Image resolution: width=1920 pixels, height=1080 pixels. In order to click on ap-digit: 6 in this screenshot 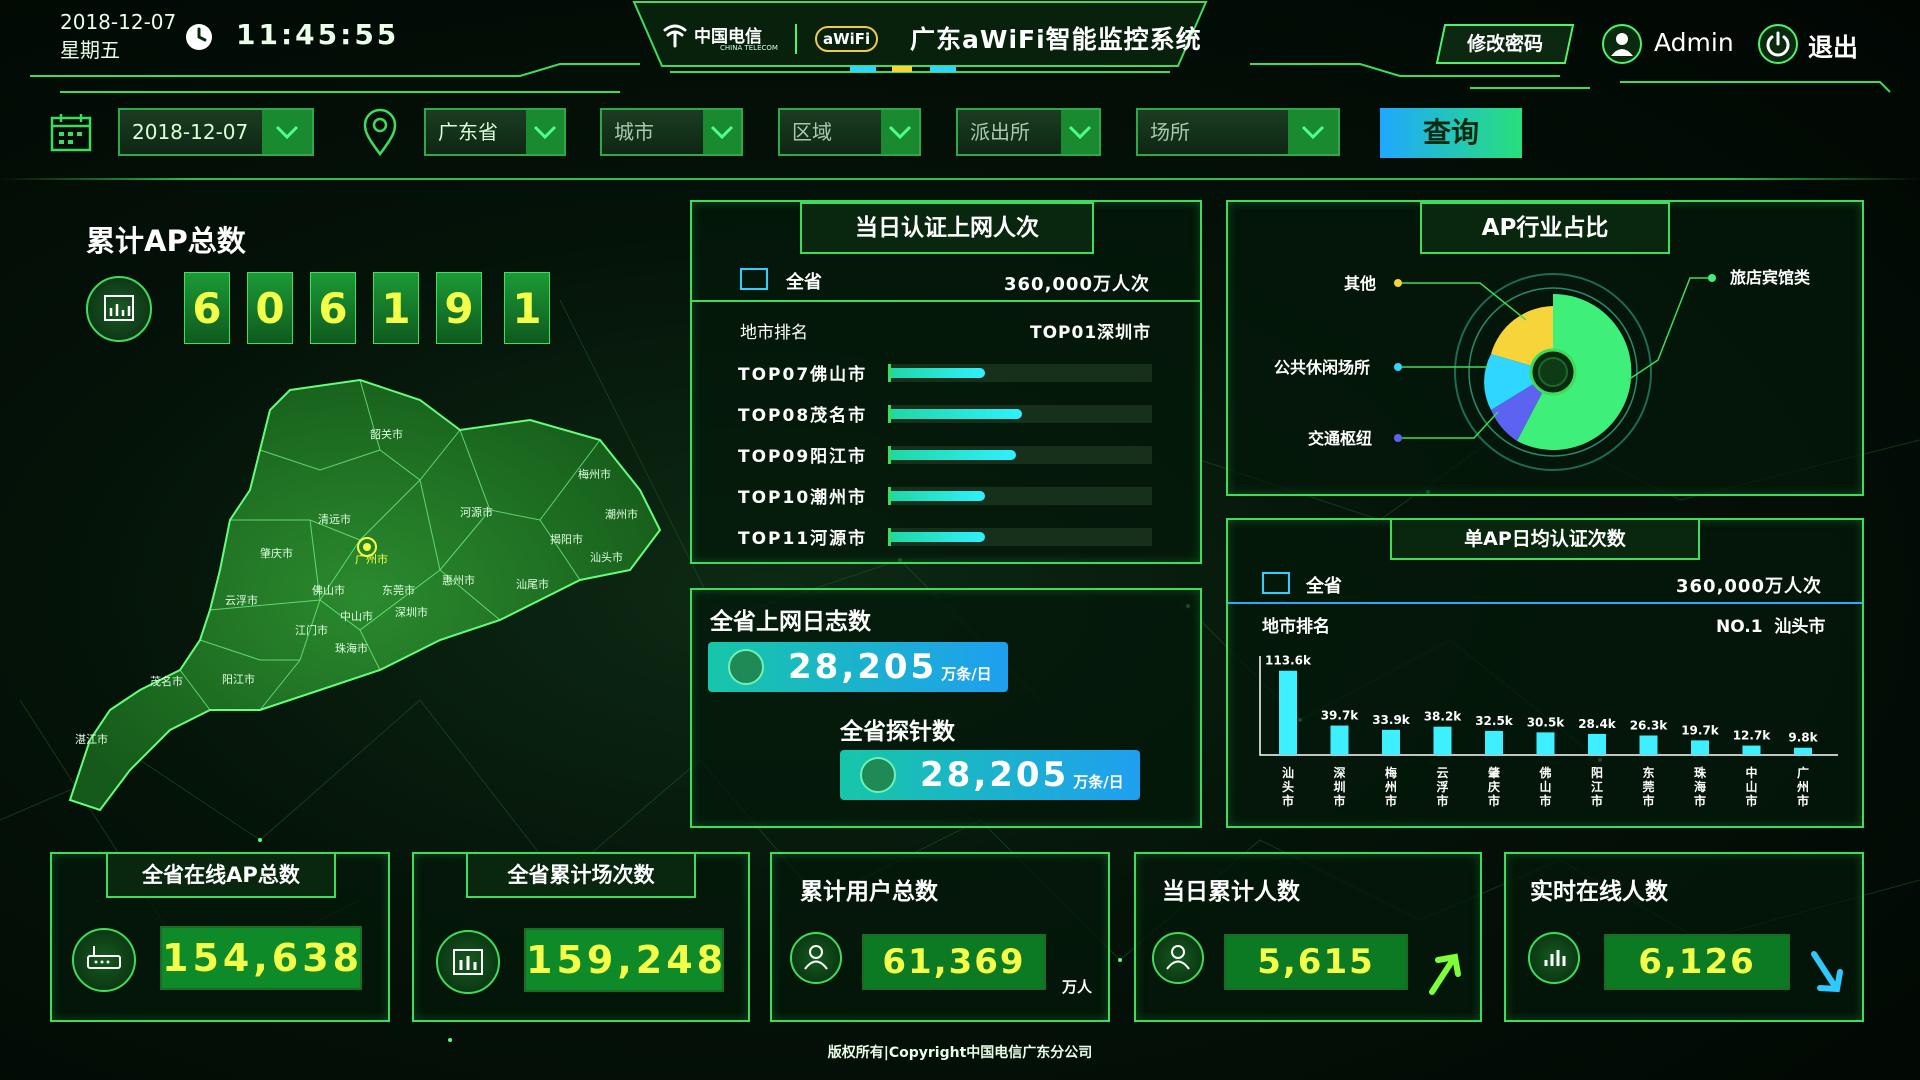, I will do `click(333, 308)`.